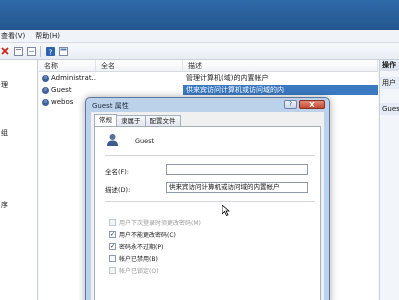  I want to click on actions-header: 操作, so click(389, 65).